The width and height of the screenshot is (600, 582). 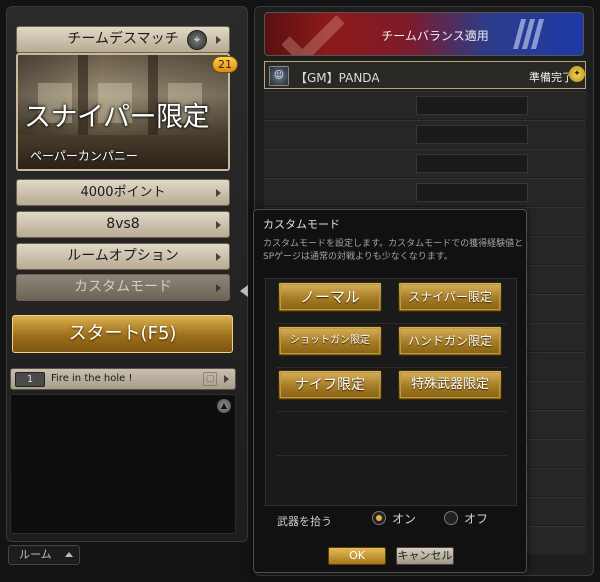 What do you see at coordinates (330, 297) in the screenshot?
I see `mode-normal-button: ノーマル` at bounding box center [330, 297].